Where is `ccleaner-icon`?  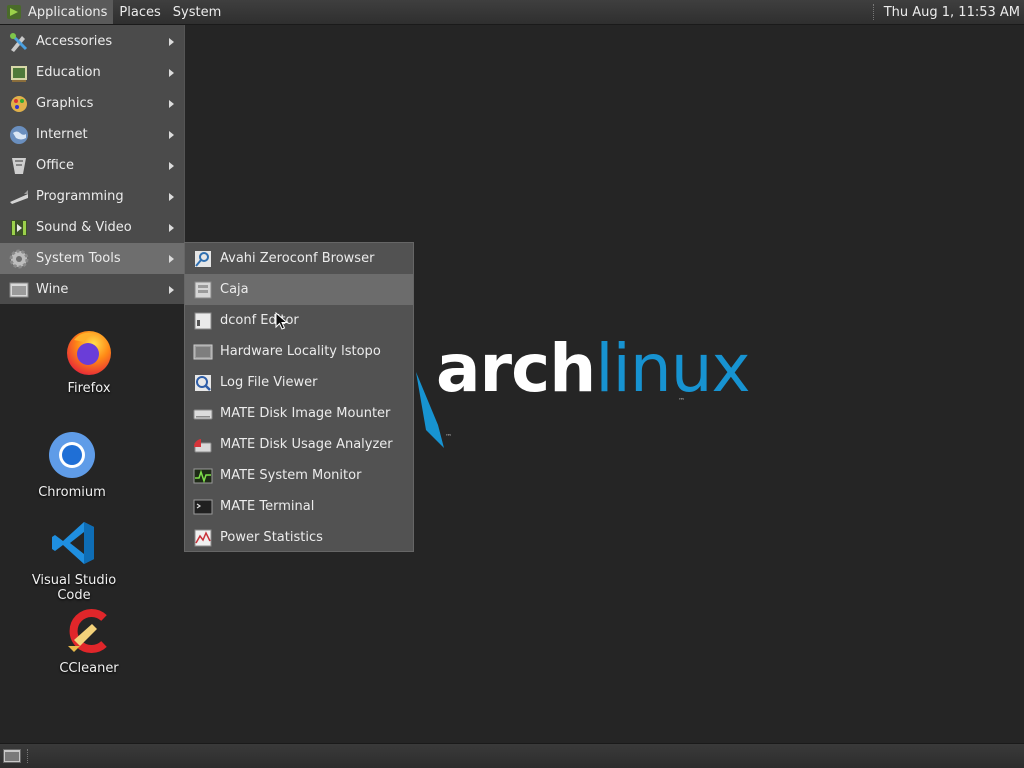
ccleaner-icon is located at coordinates (87, 631).